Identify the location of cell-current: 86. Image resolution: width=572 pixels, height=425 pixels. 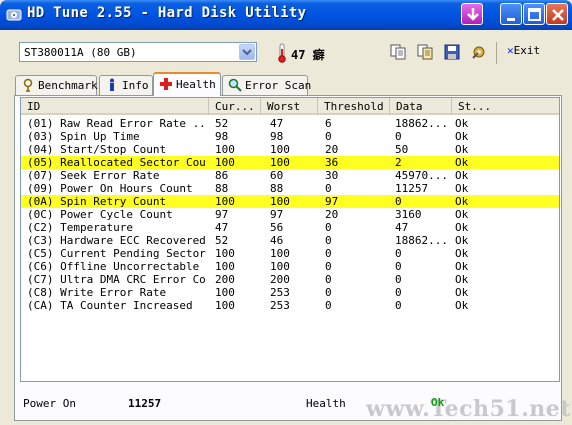
(222, 175).